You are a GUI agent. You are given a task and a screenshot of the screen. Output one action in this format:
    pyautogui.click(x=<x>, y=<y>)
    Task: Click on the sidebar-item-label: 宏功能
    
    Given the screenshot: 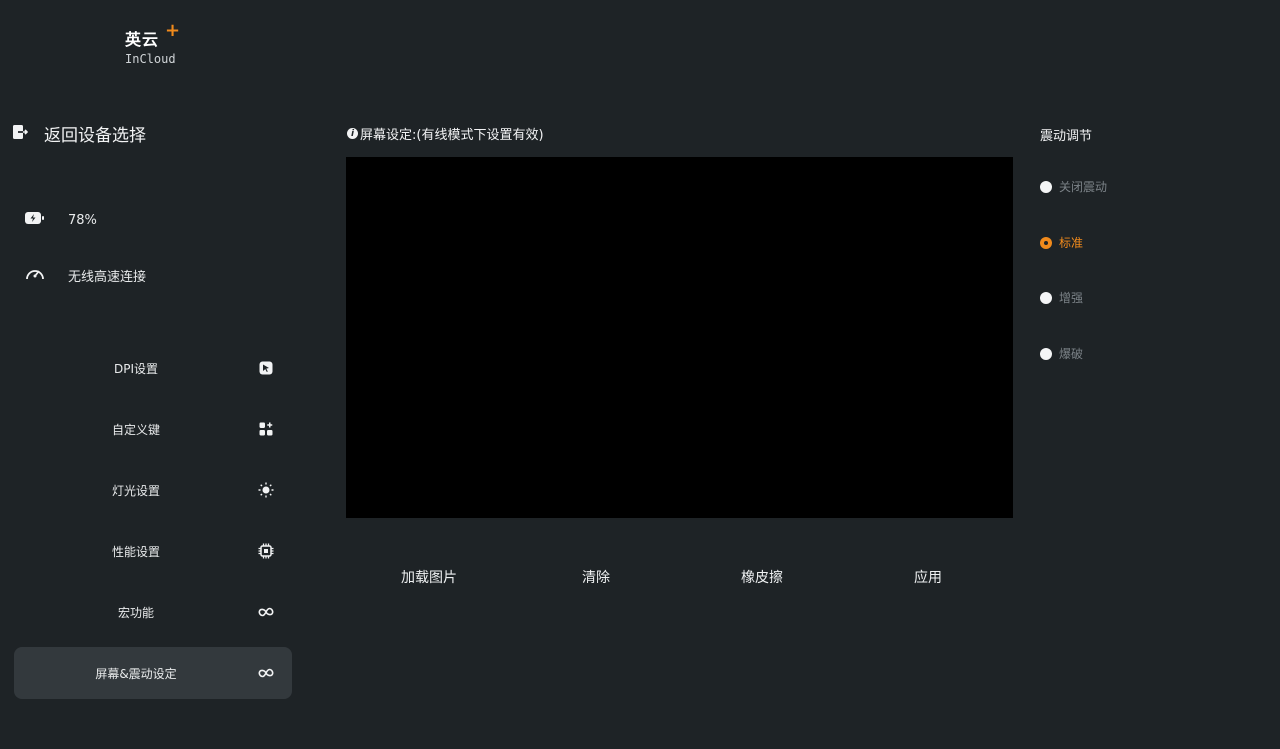 What is the action you would take?
    pyautogui.click(x=135, y=612)
    